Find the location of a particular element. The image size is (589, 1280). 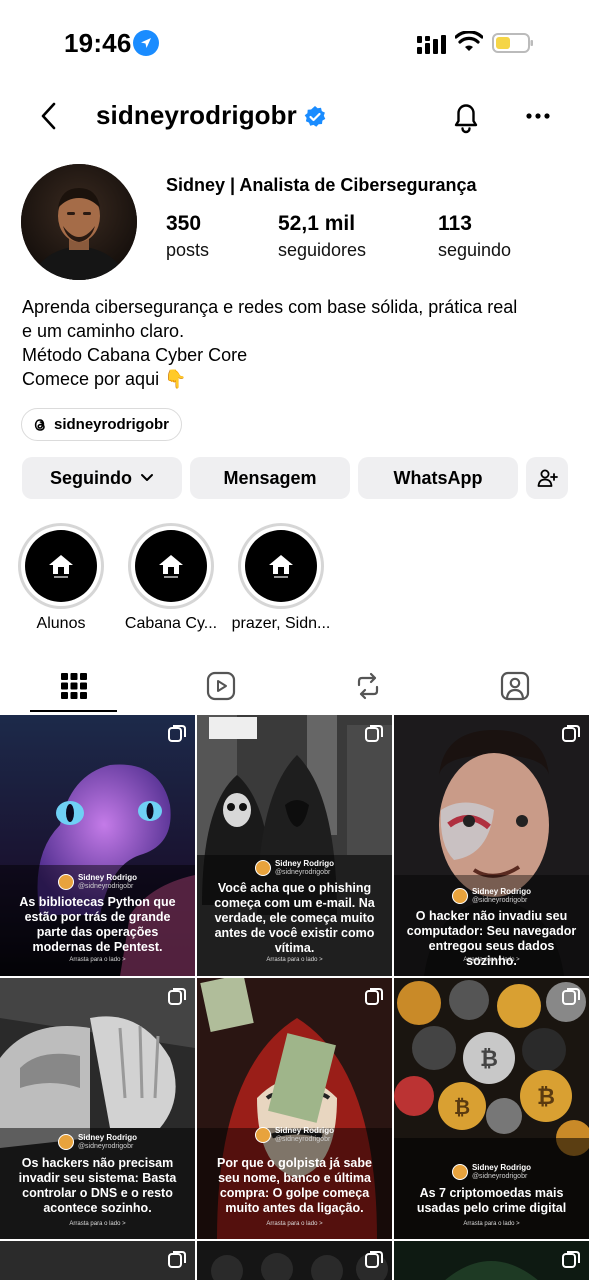

following-count: 113 seguindo is located at coordinates (474, 236).